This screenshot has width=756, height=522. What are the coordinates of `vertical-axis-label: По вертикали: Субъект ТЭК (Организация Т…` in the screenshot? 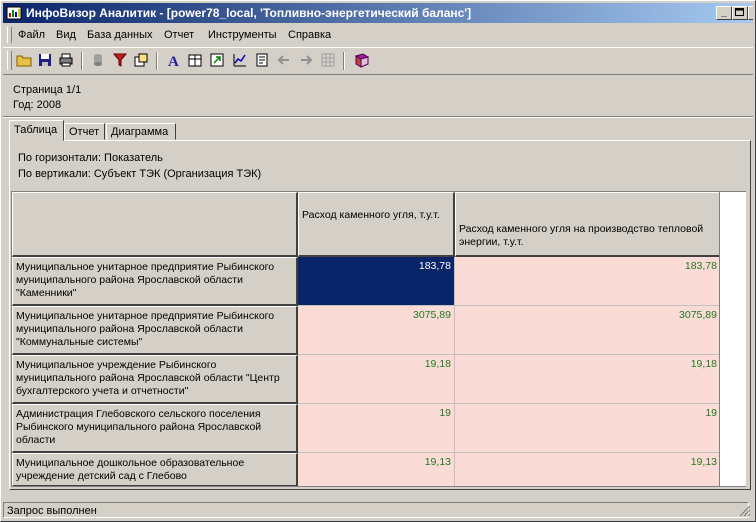 It's located at (140, 174).